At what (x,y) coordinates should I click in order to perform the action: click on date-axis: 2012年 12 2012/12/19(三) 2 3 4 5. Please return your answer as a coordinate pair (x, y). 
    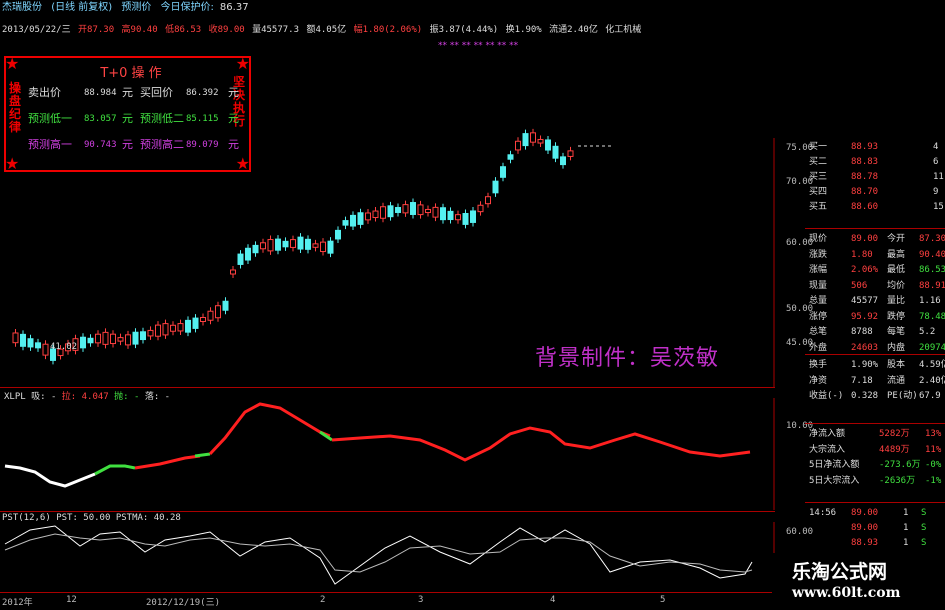
    Looking at the image, I should click on (387, 601).